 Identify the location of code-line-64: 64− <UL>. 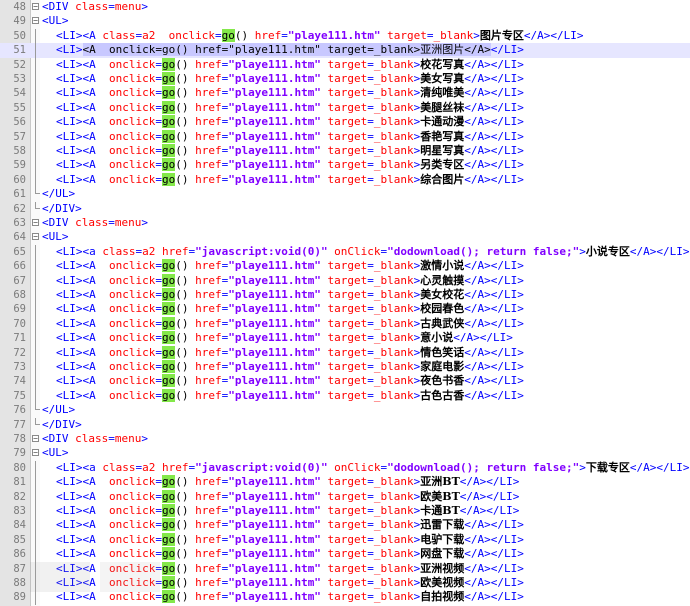
(345, 237).